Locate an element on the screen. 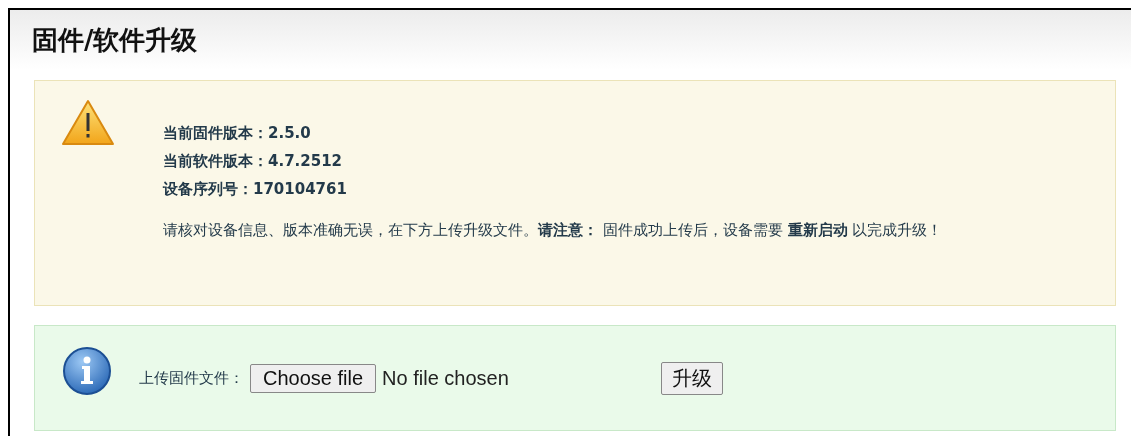 The width and height of the screenshot is (1131, 436). upload-label: 上传固件文件： is located at coordinates (191, 378).